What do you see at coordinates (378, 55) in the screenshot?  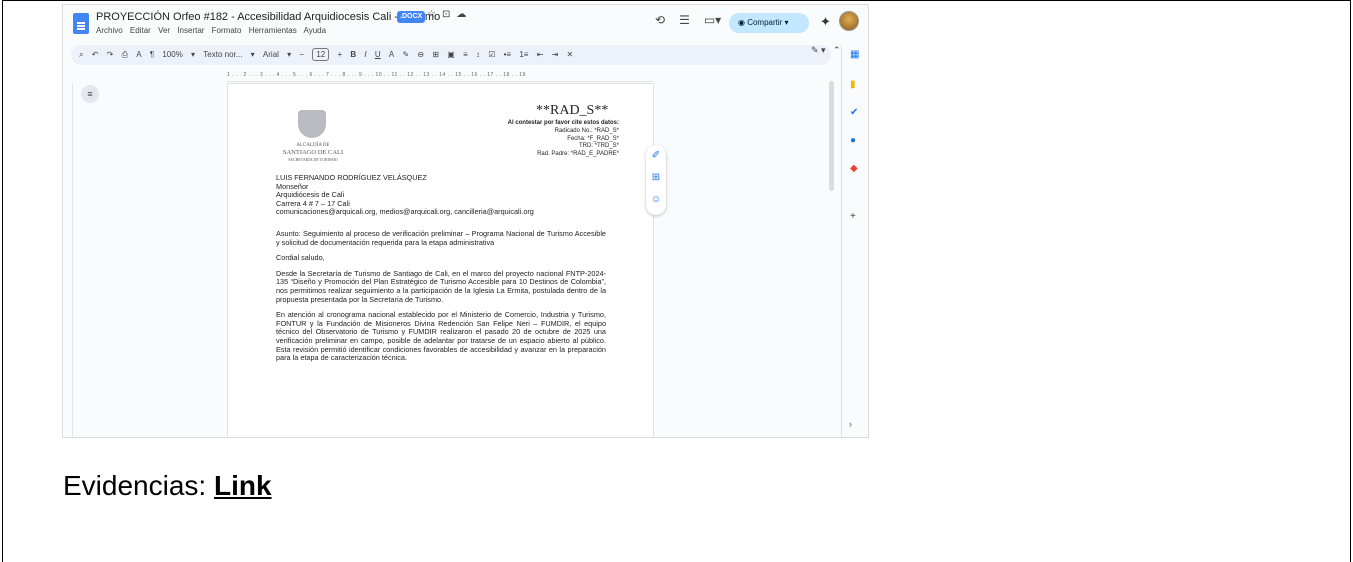 I see `underline-icon: U` at bounding box center [378, 55].